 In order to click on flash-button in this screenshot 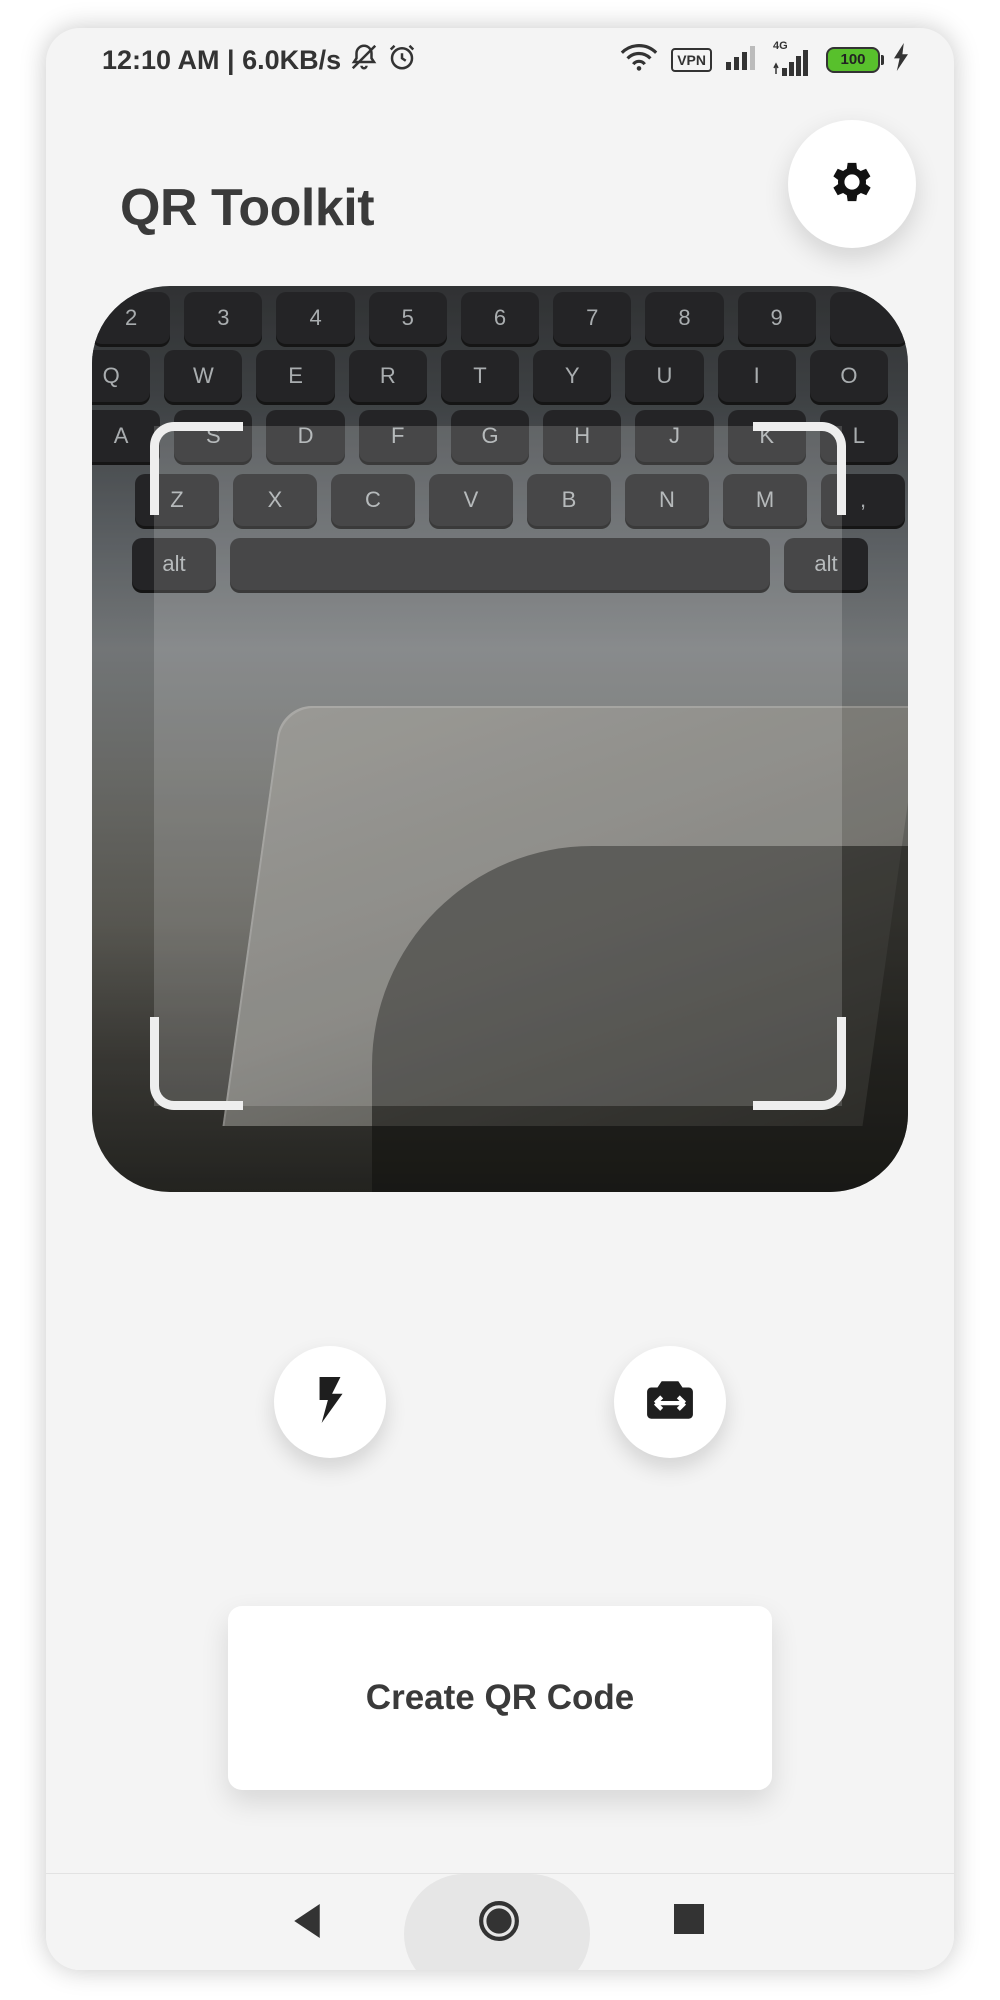, I will do `click(330, 1402)`.